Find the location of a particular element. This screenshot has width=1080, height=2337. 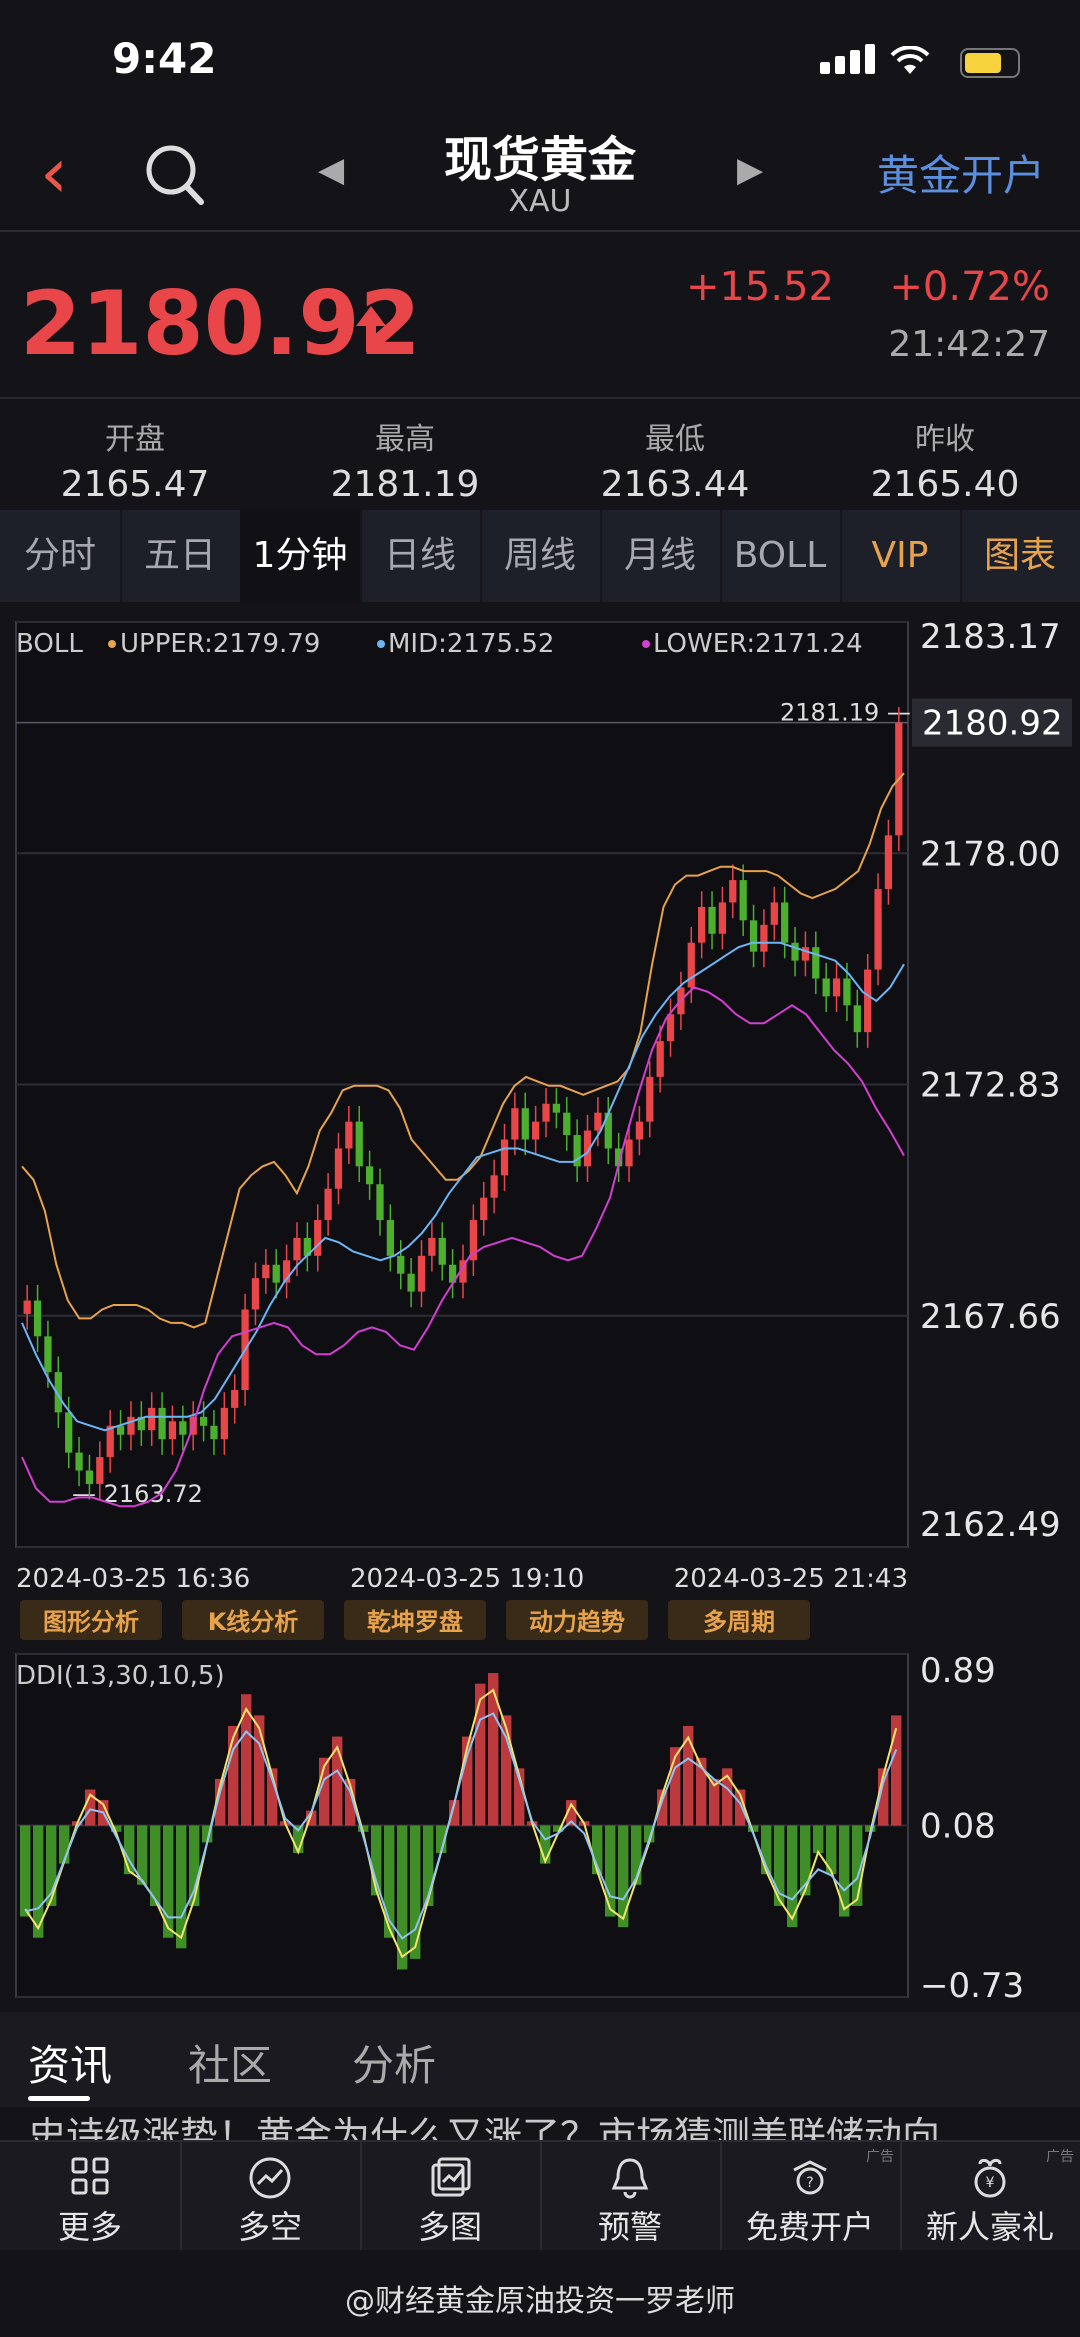

battery-icon is located at coordinates (990, 63).